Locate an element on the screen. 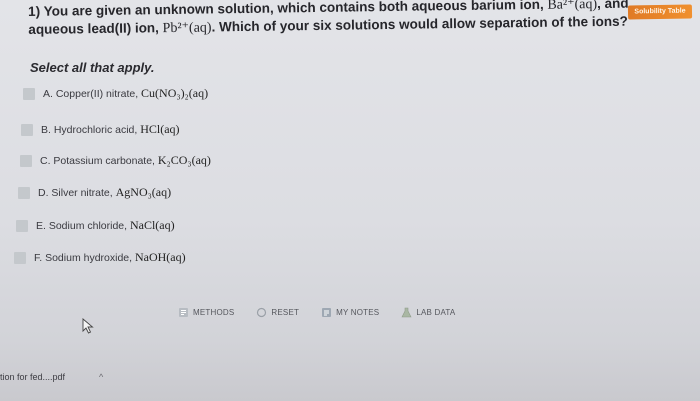 This screenshot has height=401, width=700. notes-icon is located at coordinates (326, 312).